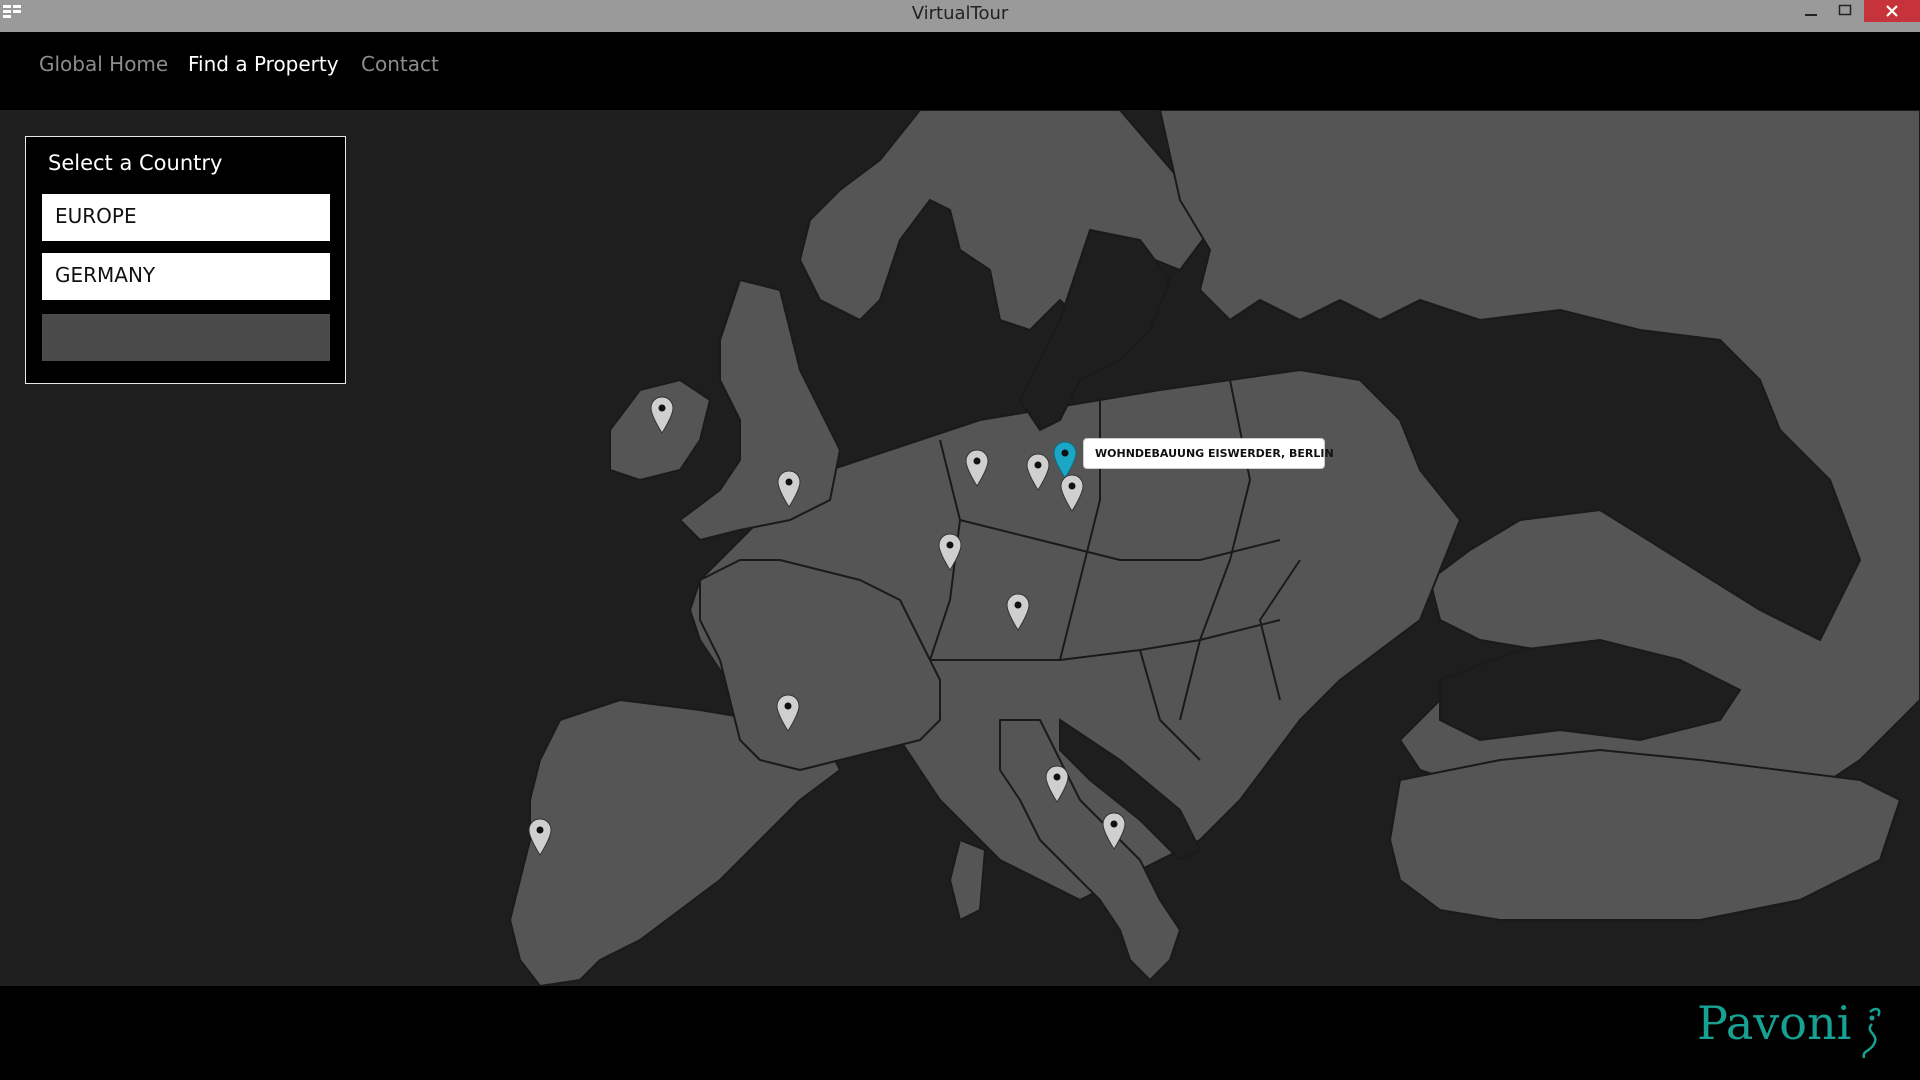 Image resolution: width=1920 pixels, height=1080 pixels. Describe the element at coordinates (1871, 1033) in the screenshot. I see `logo-swirl-icon` at that location.